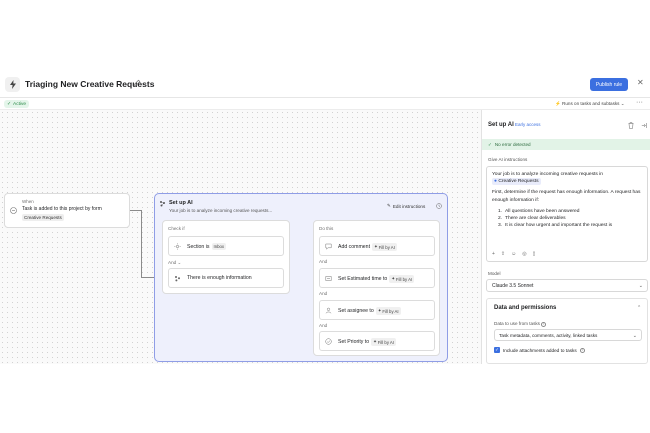  What do you see at coordinates (567, 285) in the screenshot?
I see `model-select: Claude 3.5 Sonnet ⌄` at bounding box center [567, 285].